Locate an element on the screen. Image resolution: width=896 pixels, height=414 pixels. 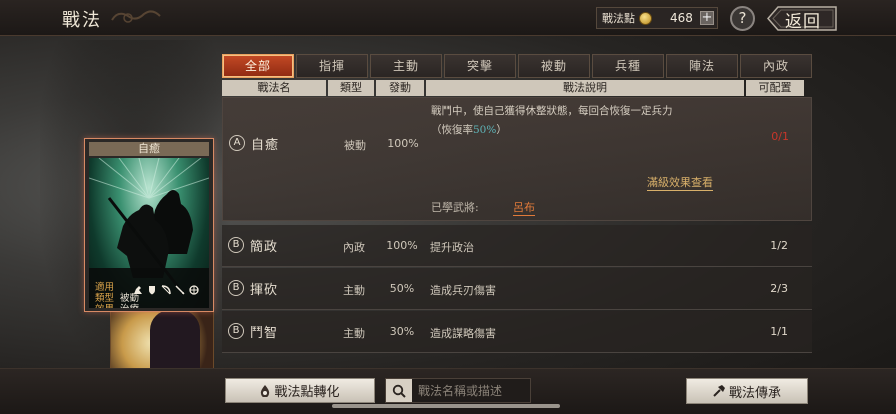
card-type-key: 類型 is located at coordinates (105, 298).